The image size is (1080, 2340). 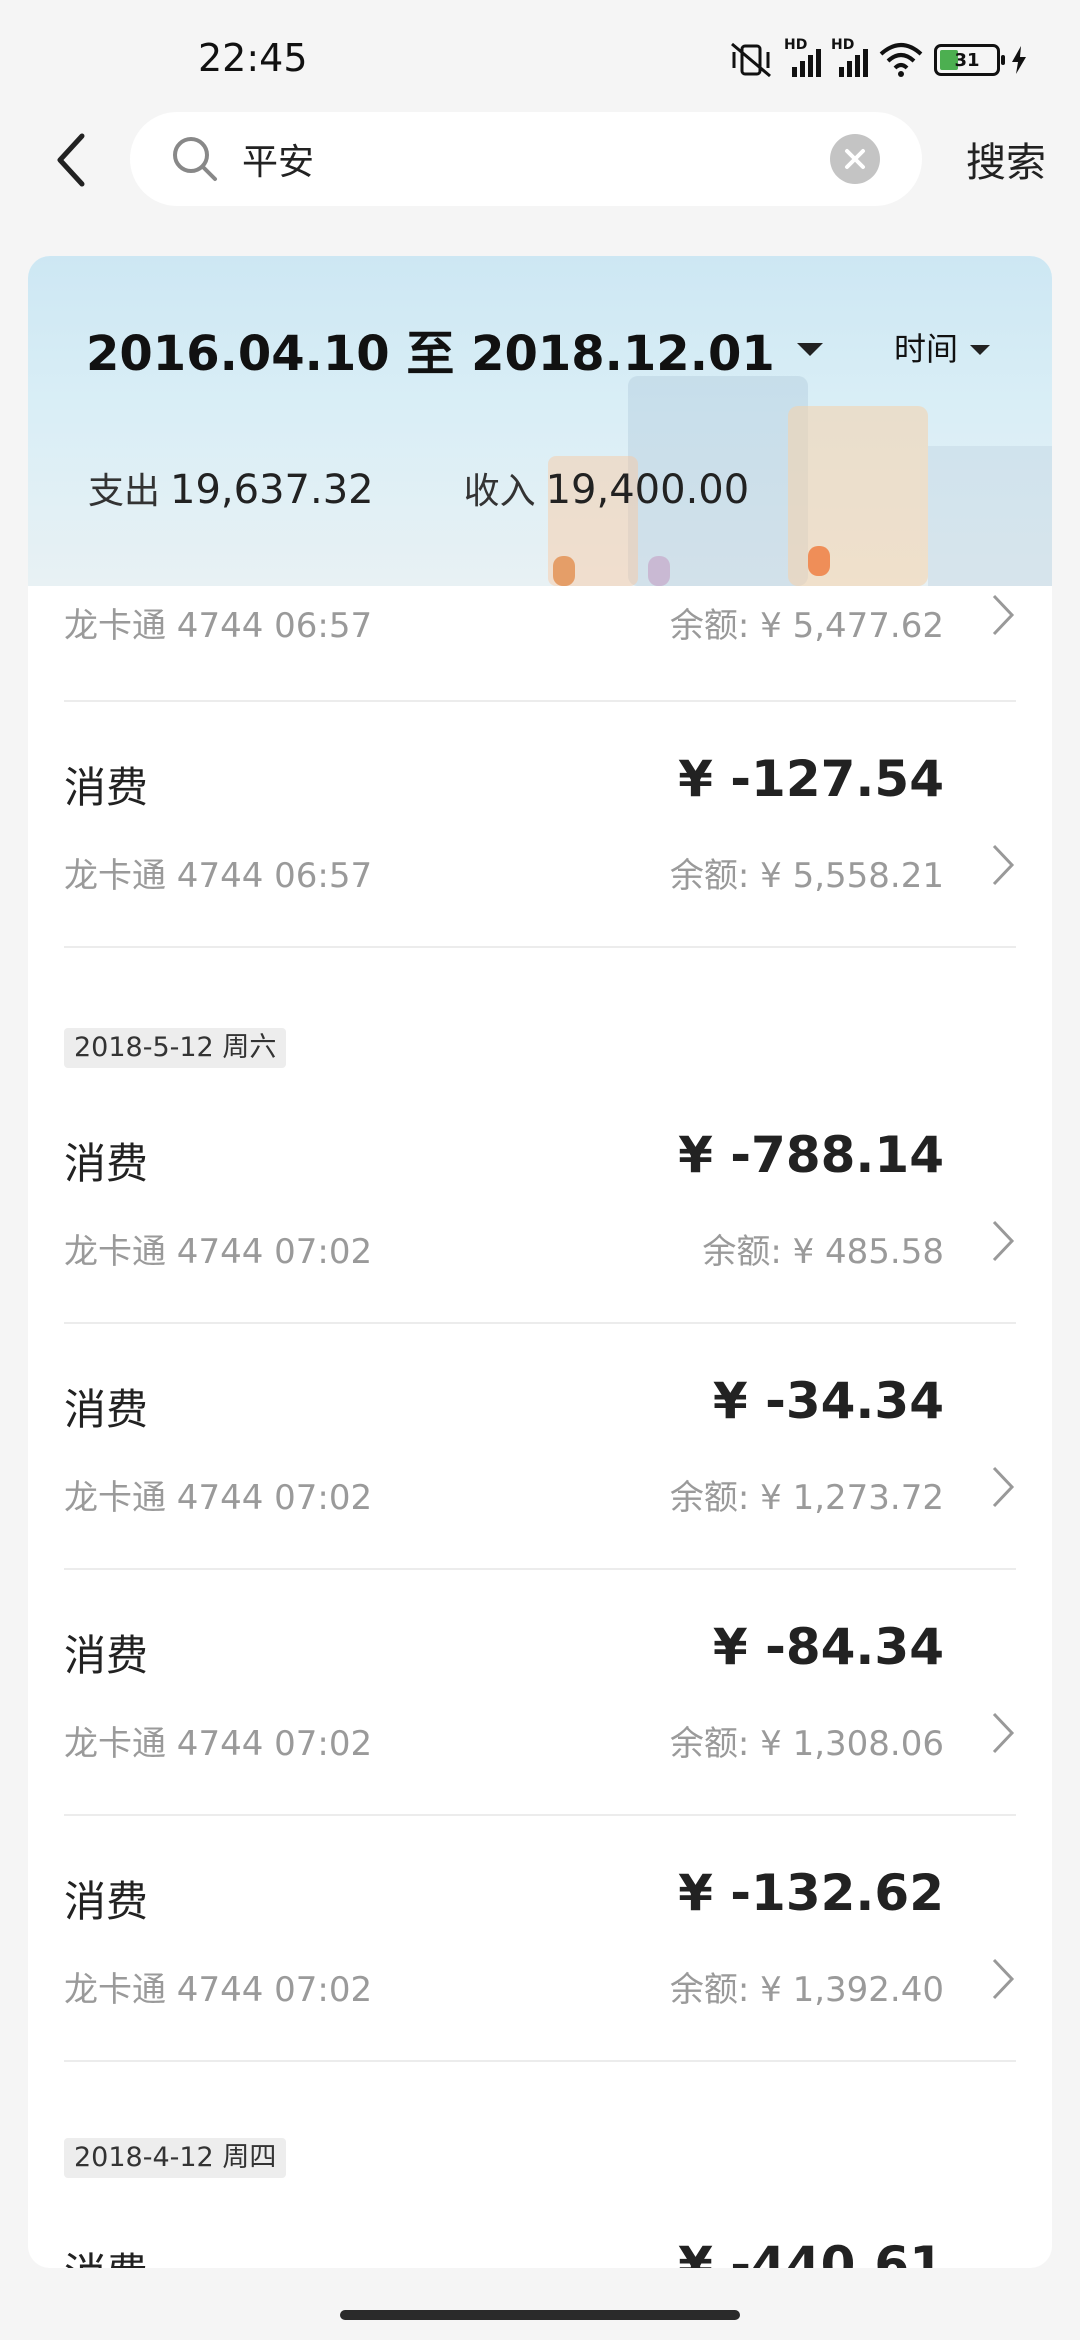 What do you see at coordinates (967, 60) in the screenshot?
I see `battery-level: 31` at bounding box center [967, 60].